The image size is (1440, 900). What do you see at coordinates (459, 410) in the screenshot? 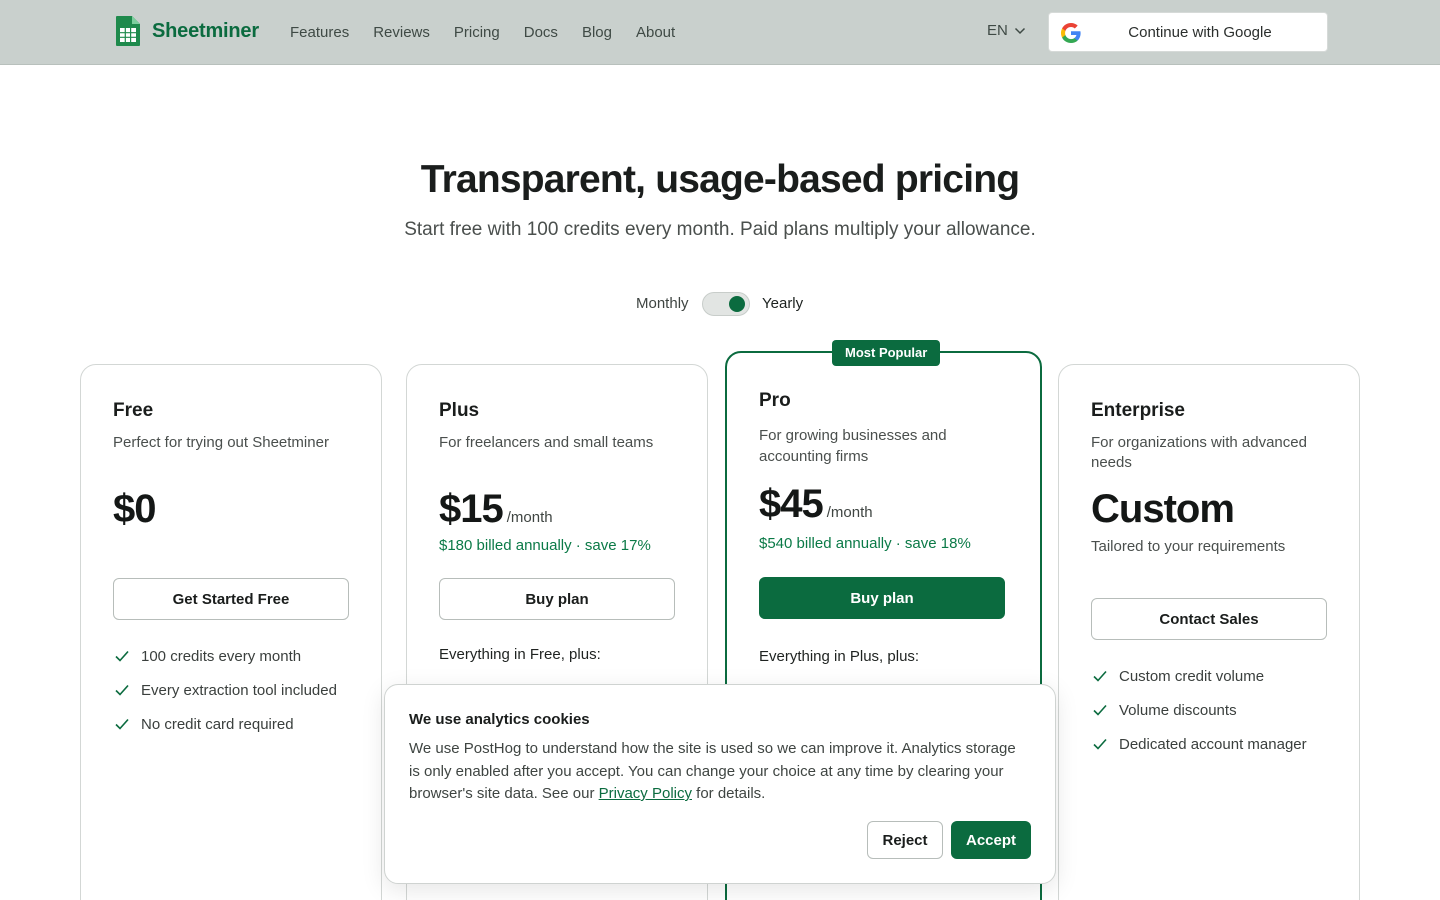
I see `plan-name: Plus` at bounding box center [459, 410].